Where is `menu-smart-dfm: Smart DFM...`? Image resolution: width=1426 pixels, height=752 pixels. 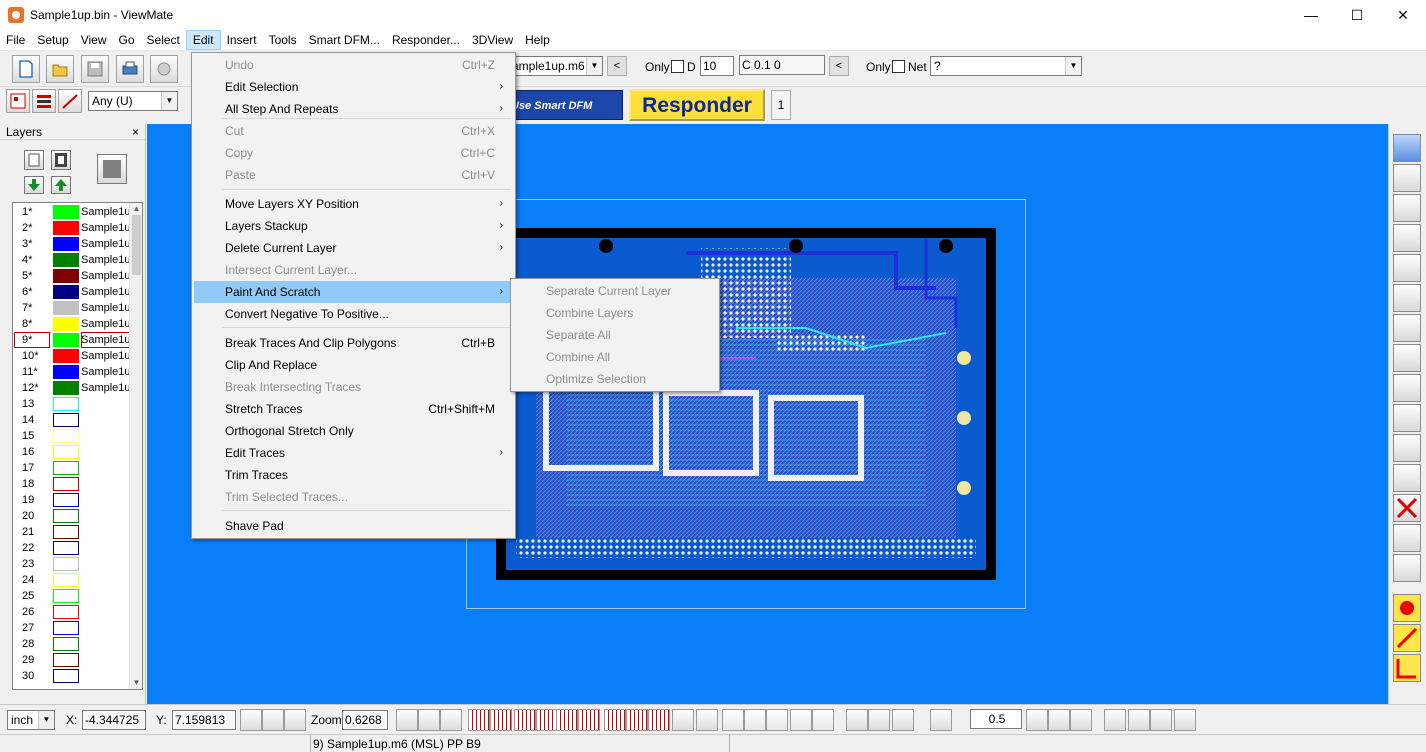 menu-smart-dfm: Smart DFM... is located at coordinates (344, 40).